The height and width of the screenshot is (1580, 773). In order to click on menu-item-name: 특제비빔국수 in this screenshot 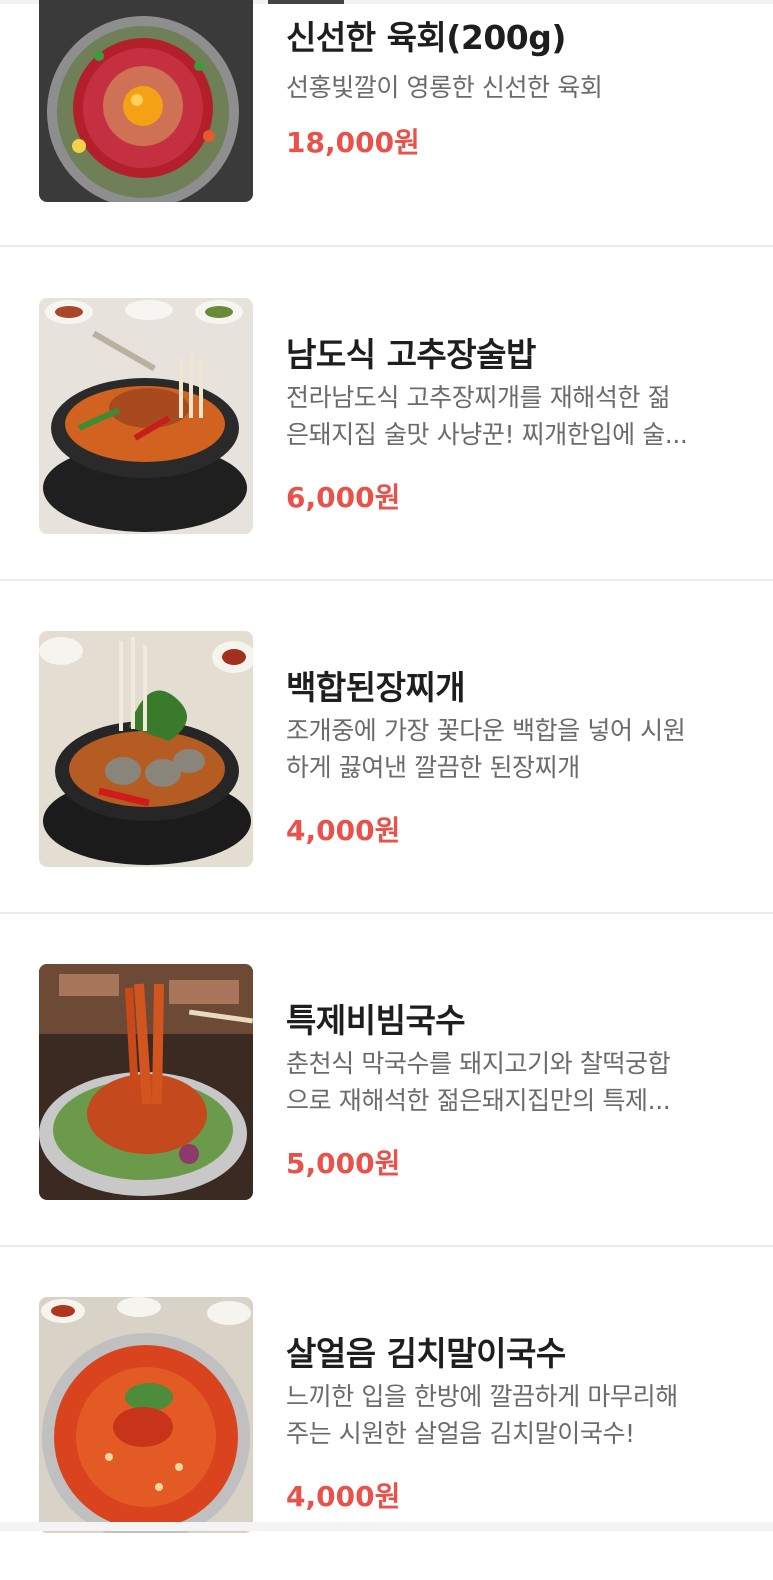, I will do `click(376, 1020)`.